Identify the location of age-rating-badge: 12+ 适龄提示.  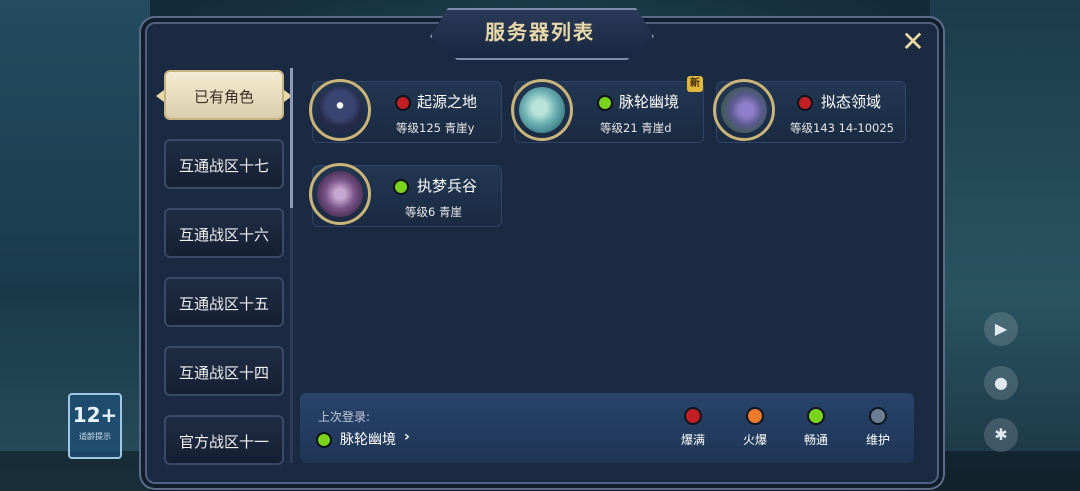
(95, 426).